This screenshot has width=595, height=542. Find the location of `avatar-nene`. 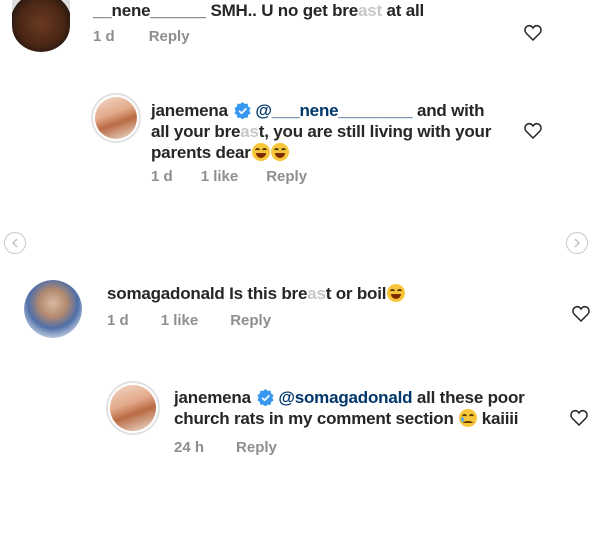

avatar-nene is located at coordinates (41, 26).